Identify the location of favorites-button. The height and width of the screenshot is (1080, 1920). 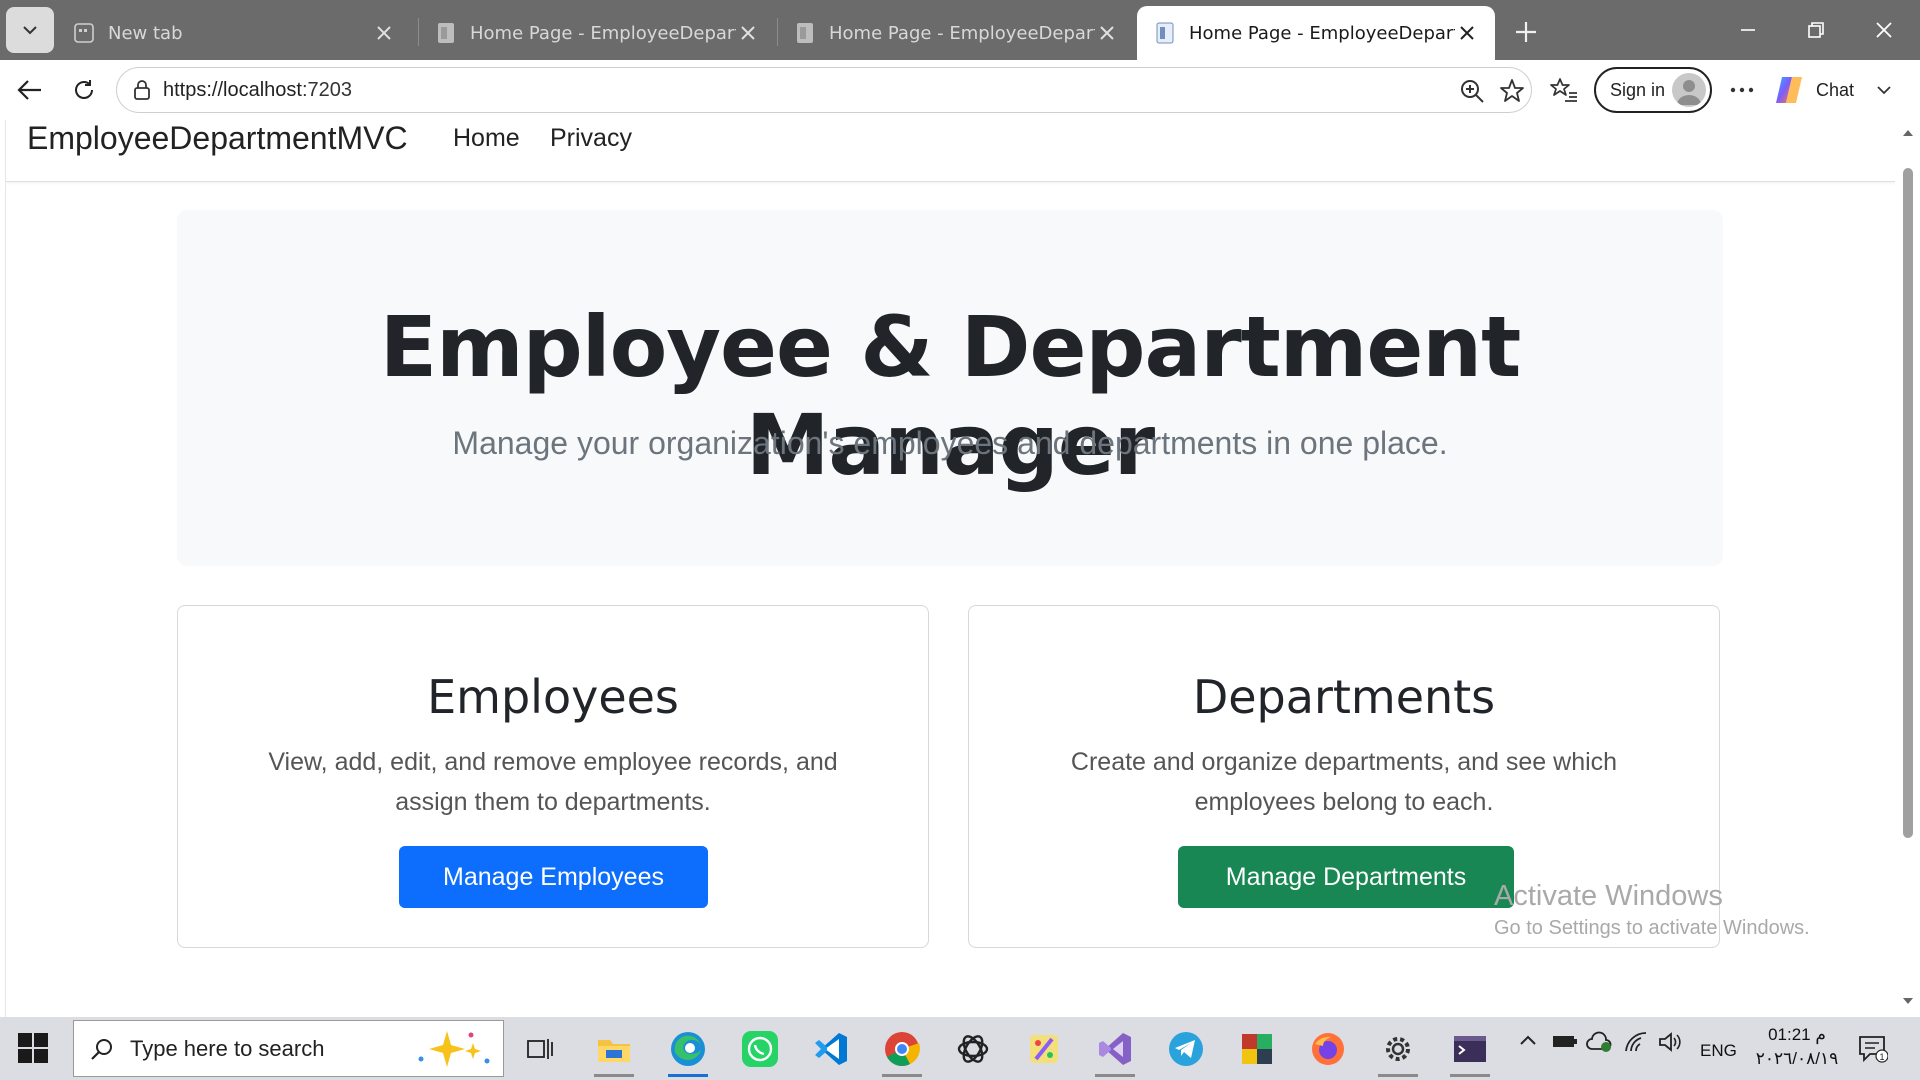
(1564, 90).